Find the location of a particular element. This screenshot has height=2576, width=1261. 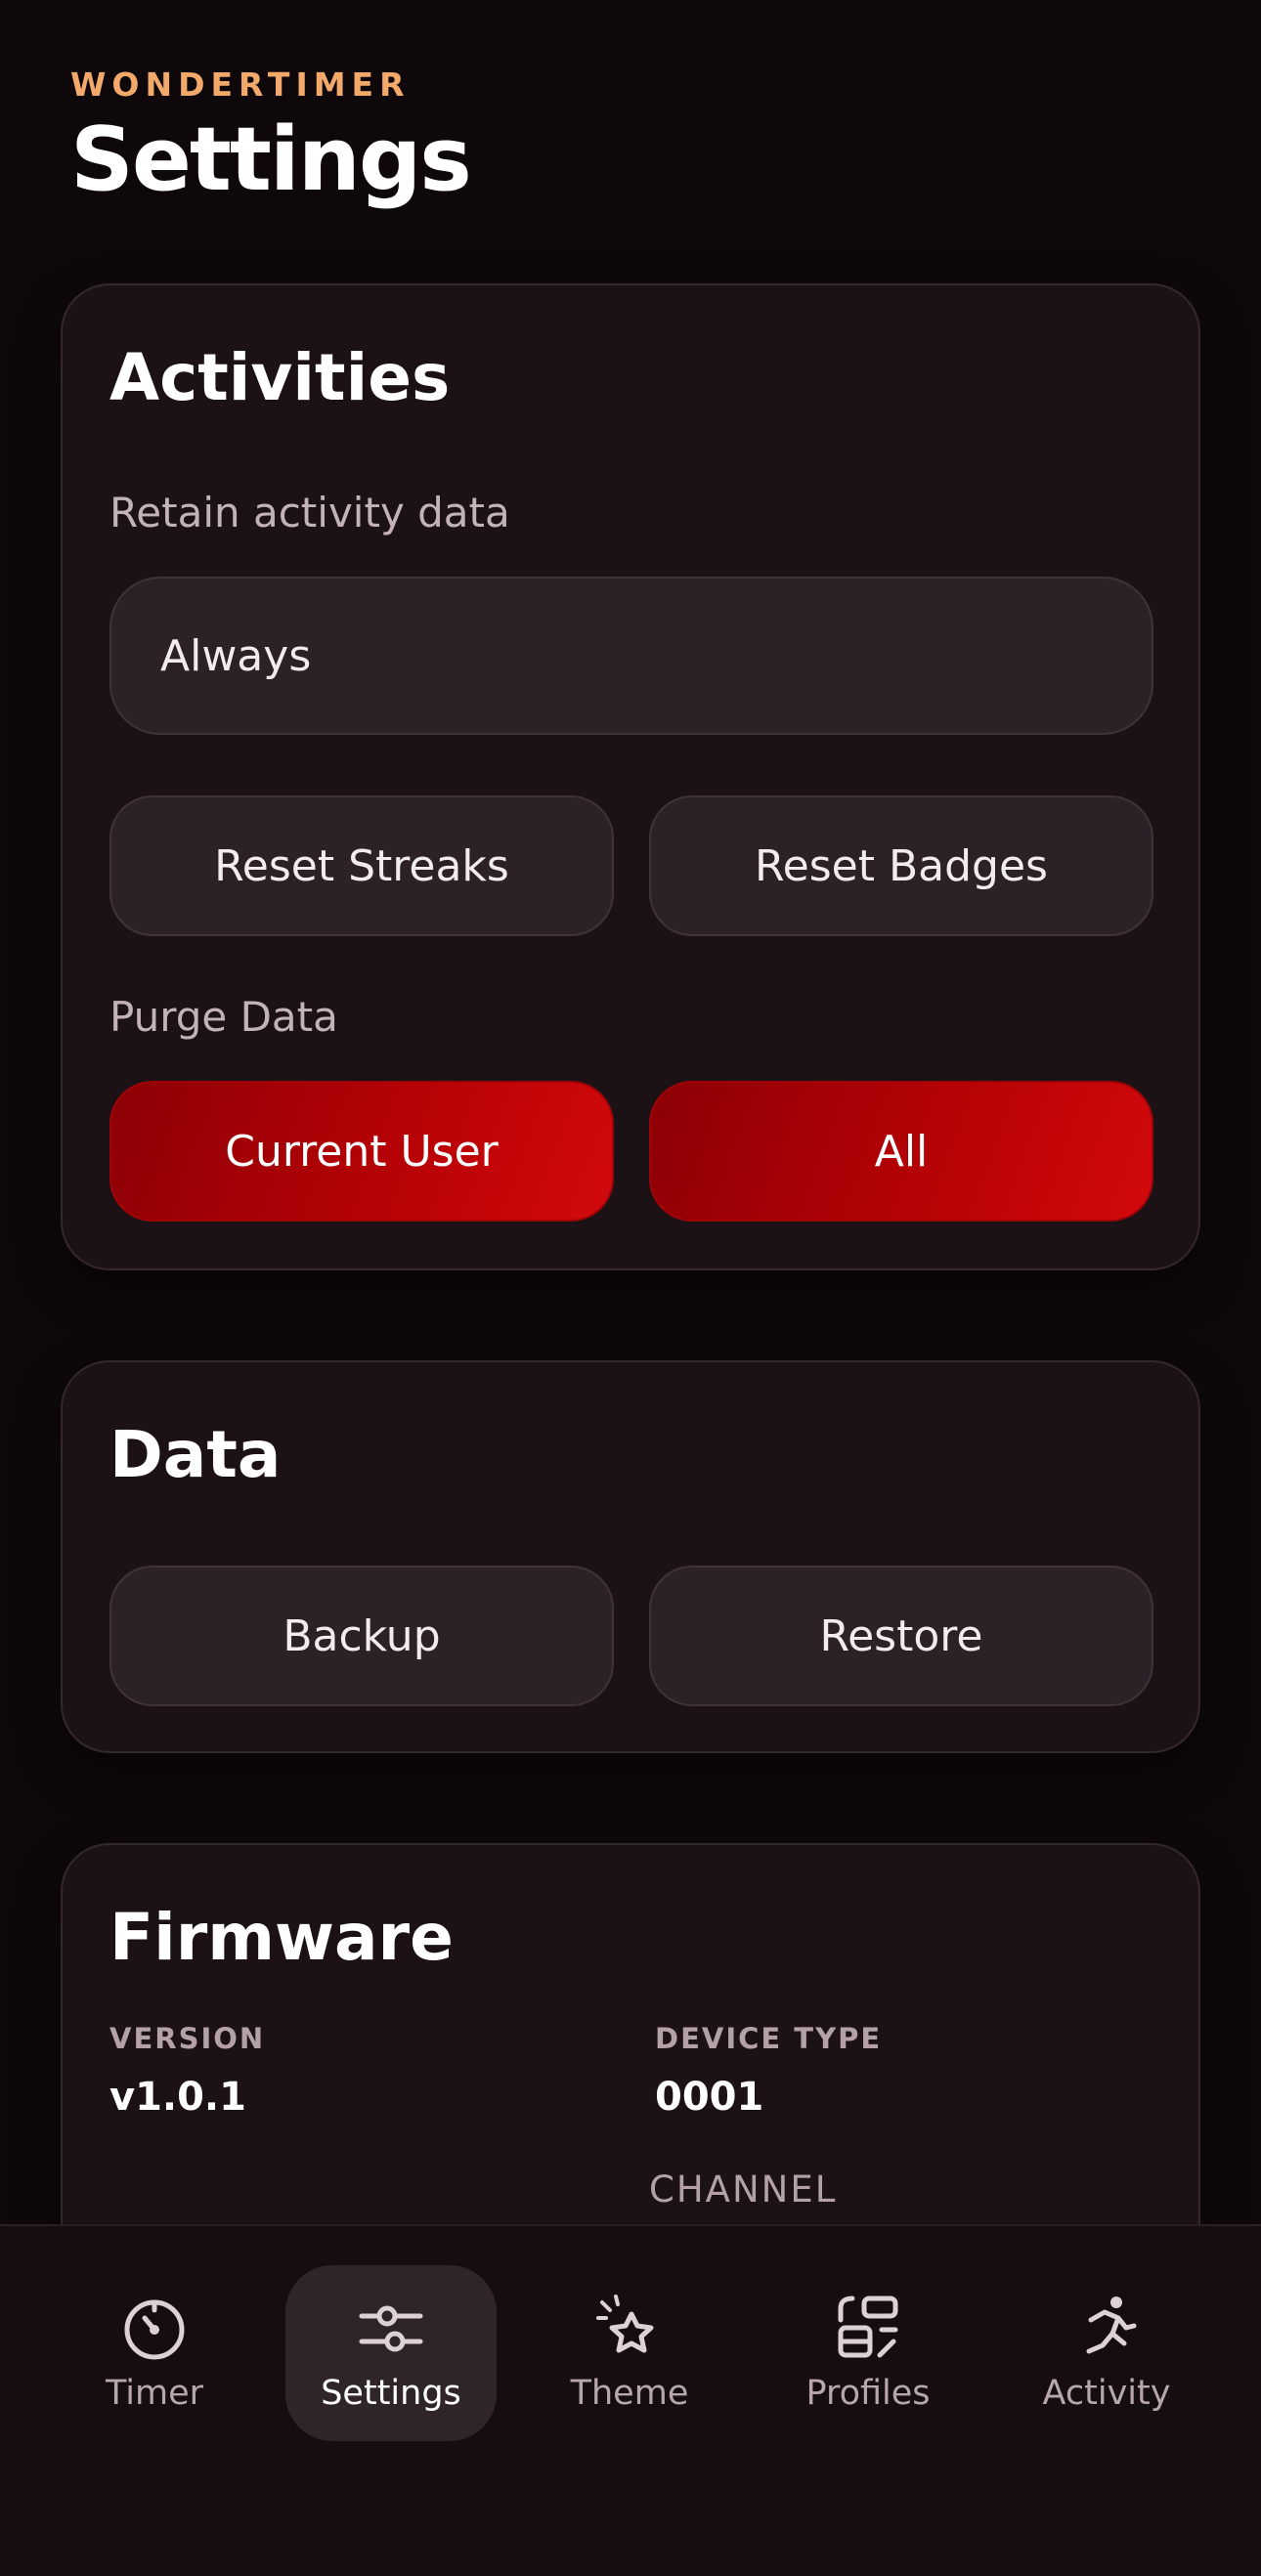

sparkle-star-icon is located at coordinates (625, 2324).